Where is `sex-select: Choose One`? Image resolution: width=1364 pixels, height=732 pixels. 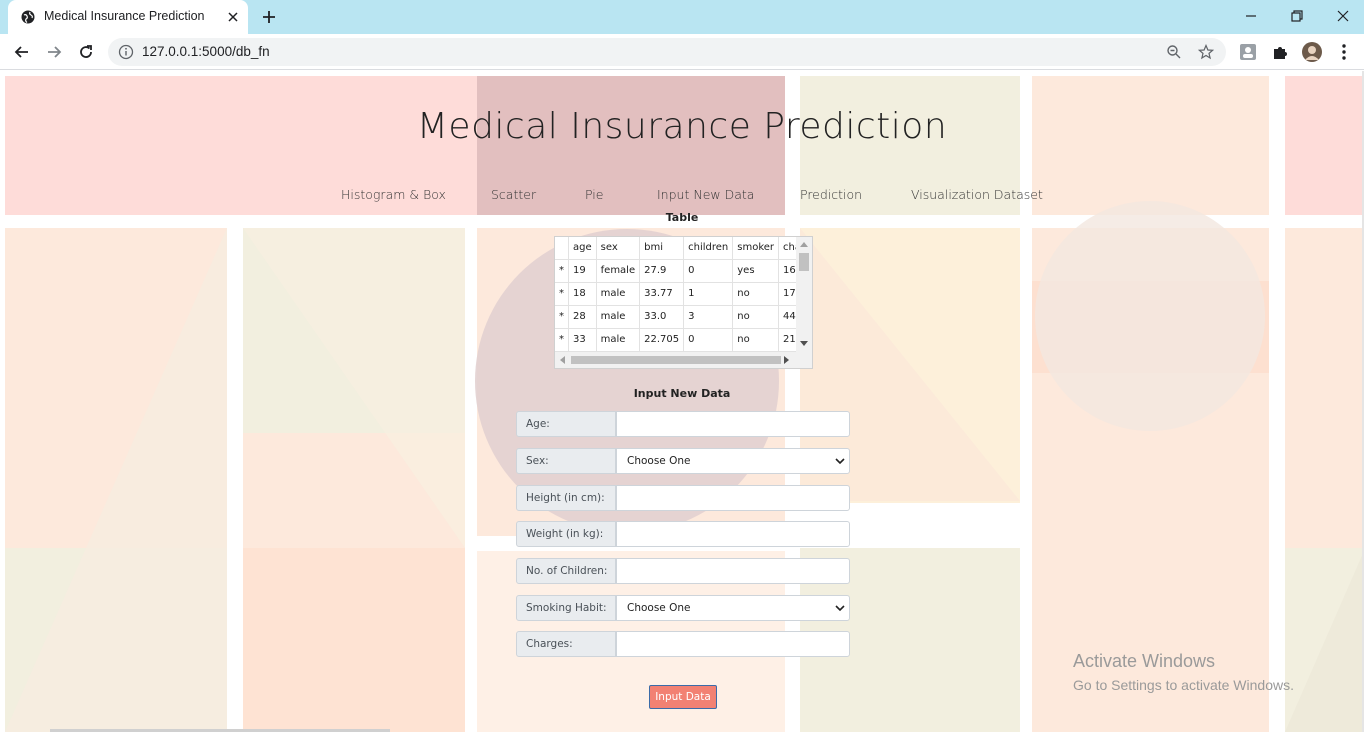 sex-select: Choose One is located at coordinates (733, 461).